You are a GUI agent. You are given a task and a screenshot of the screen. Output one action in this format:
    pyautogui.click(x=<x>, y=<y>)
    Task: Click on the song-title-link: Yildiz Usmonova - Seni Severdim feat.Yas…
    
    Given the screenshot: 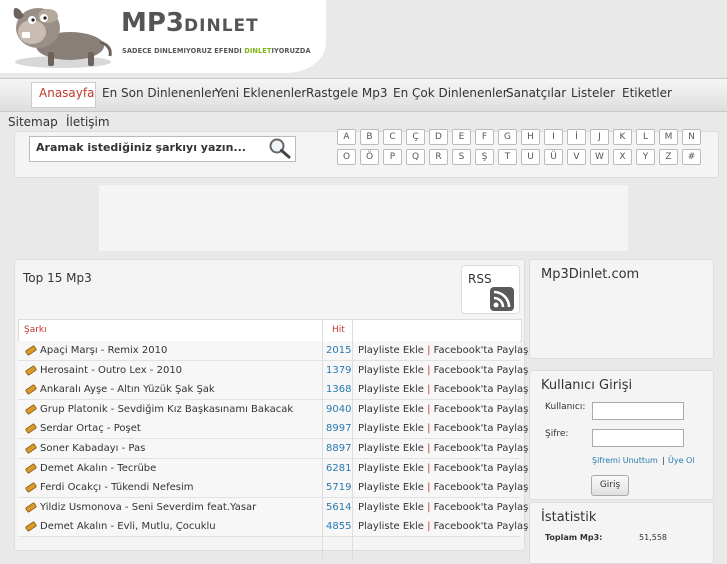 What is the action you would take?
    pyautogui.click(x=148, y=507)
    